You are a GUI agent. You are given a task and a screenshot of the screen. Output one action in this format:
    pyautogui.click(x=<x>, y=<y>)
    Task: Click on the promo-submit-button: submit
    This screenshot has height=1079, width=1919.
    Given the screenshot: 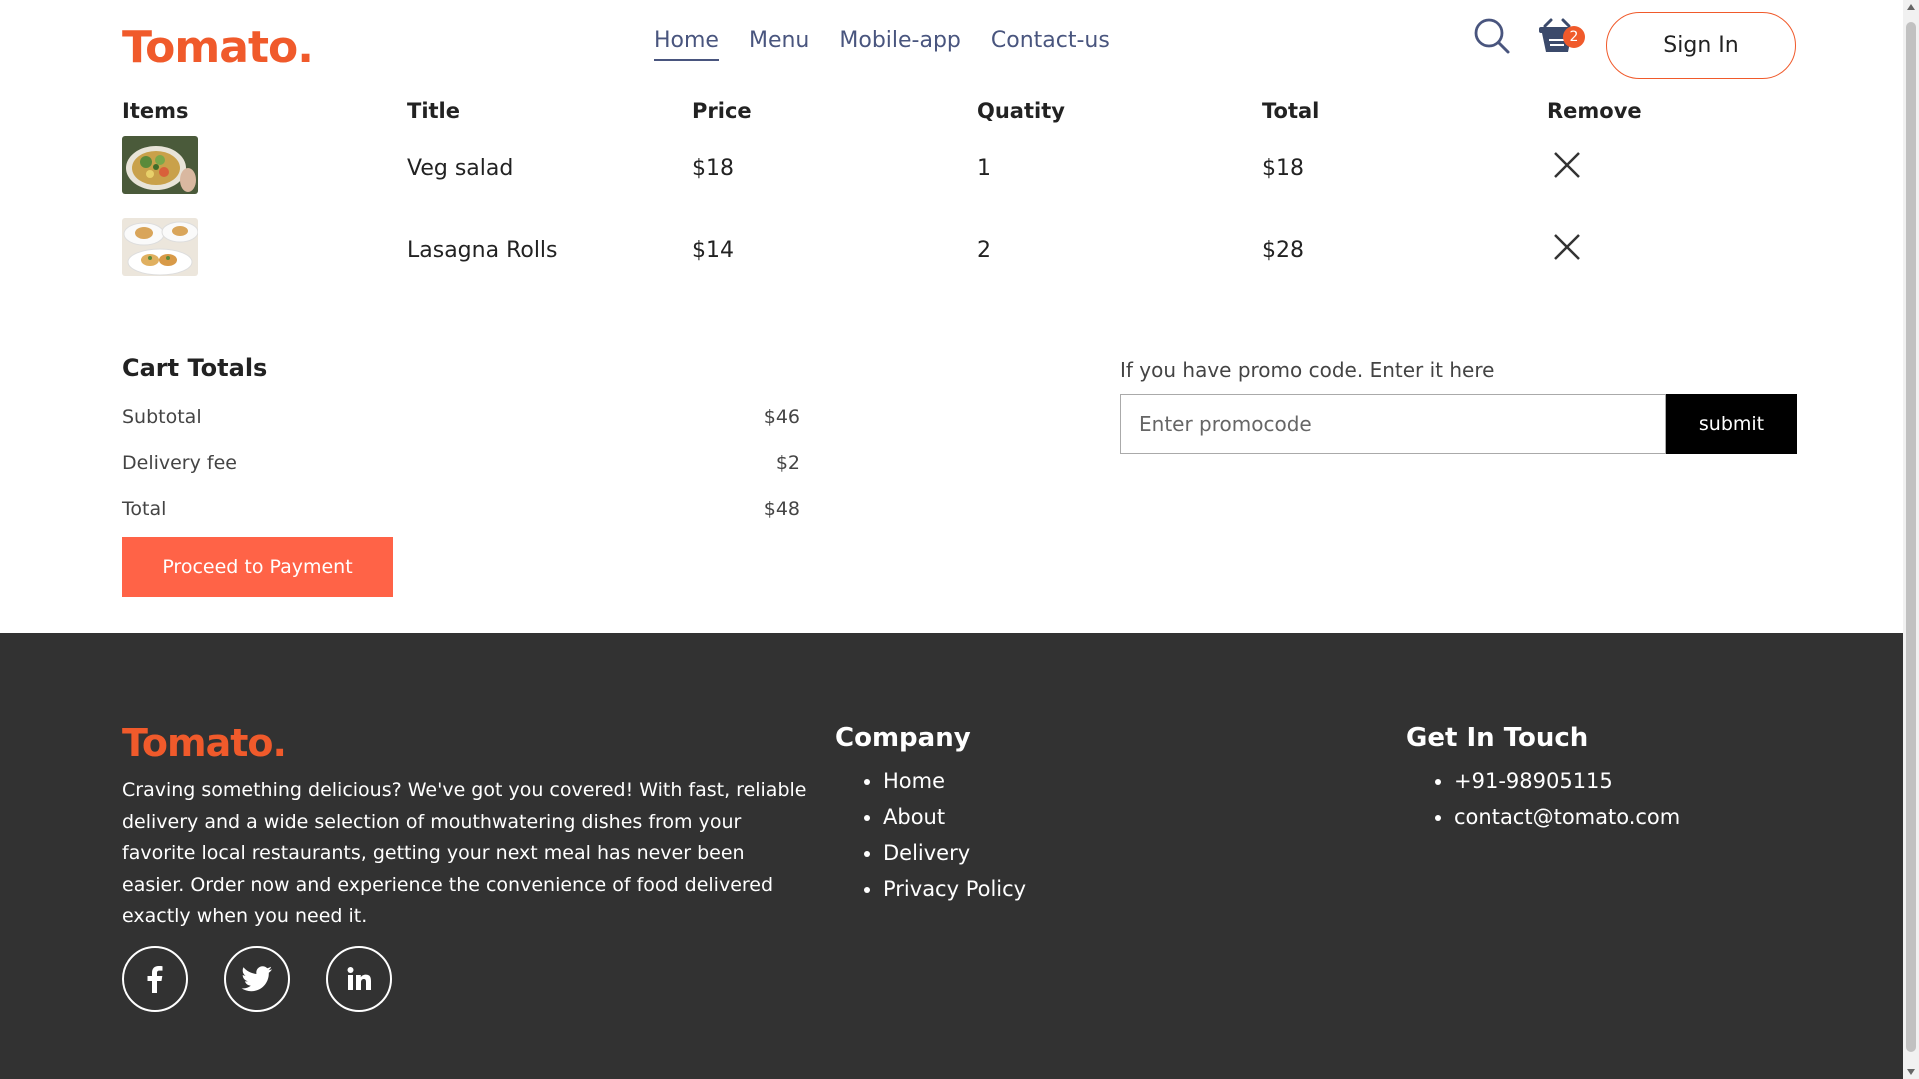 What is the action you would take?
    pyautogui.click(x=1731, y=424)
    